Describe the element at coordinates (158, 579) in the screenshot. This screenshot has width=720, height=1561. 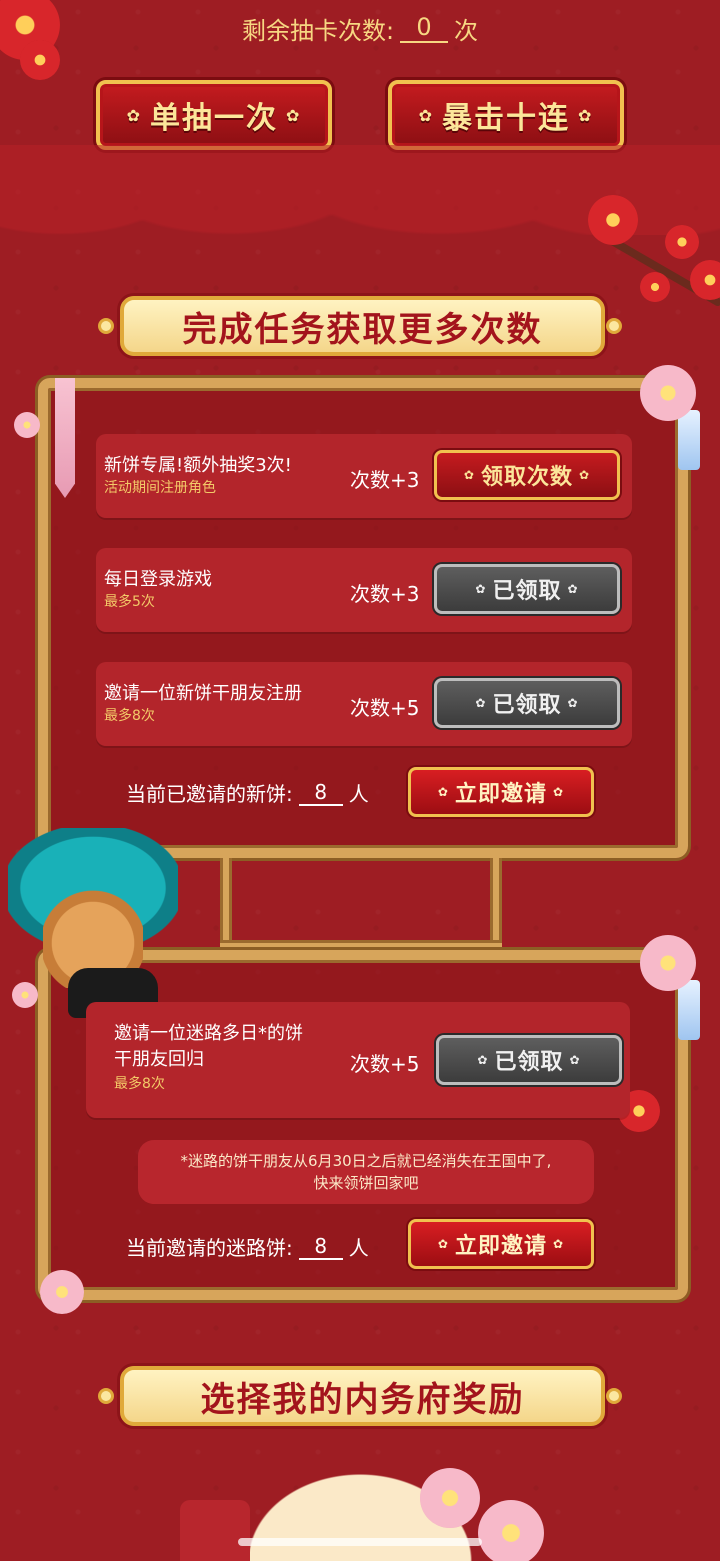
I see `task-title: 每日登录游戏` at that location.